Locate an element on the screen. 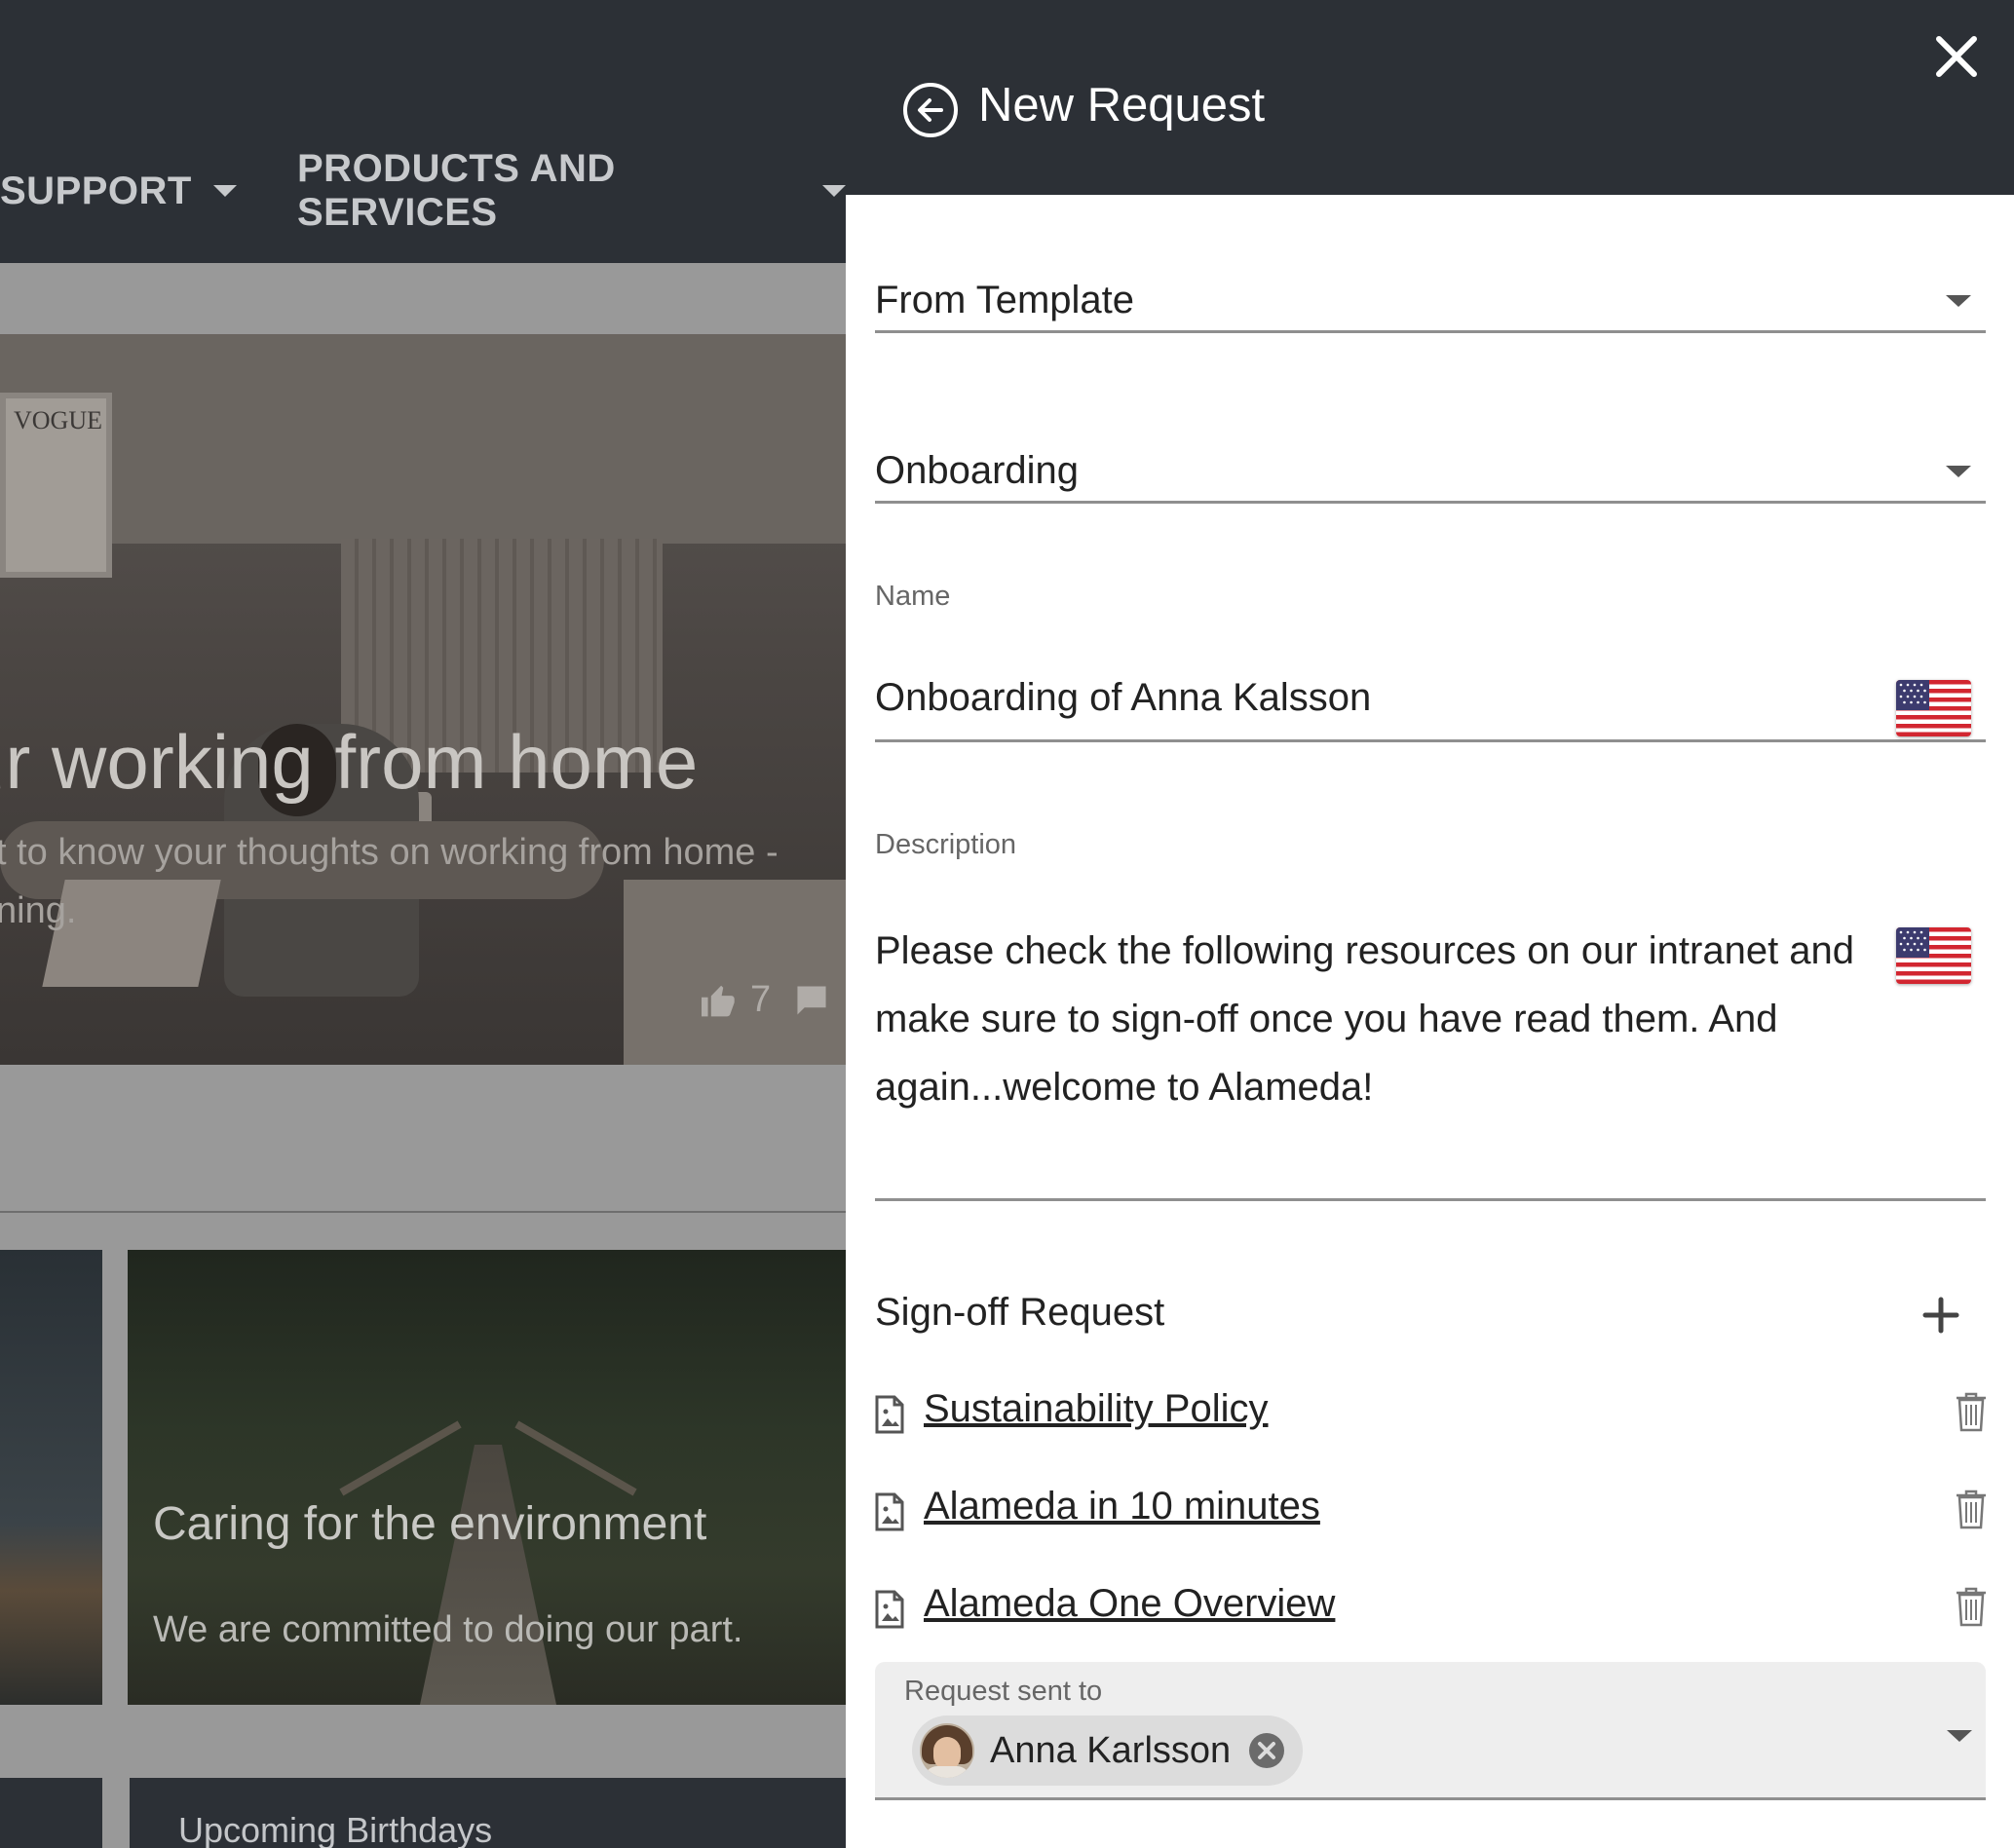 This screenshot has width=2014, height=1848. hero-reactions: 7 is located at coordinates (765, 1000).